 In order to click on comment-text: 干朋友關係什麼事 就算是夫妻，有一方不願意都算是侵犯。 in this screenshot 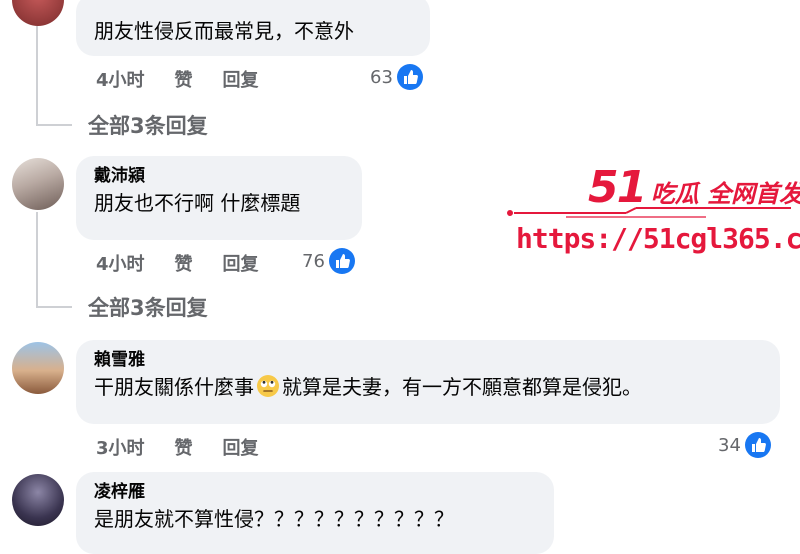, I will do `click(430, 387)`.